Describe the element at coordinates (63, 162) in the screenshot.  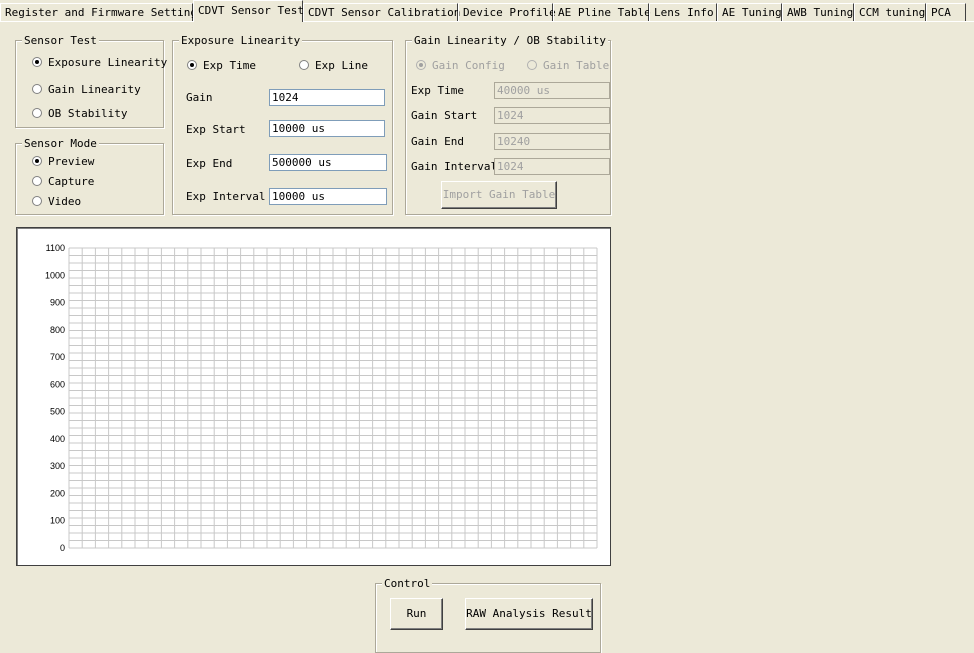
I see `radio-preview: Preview` at that location.